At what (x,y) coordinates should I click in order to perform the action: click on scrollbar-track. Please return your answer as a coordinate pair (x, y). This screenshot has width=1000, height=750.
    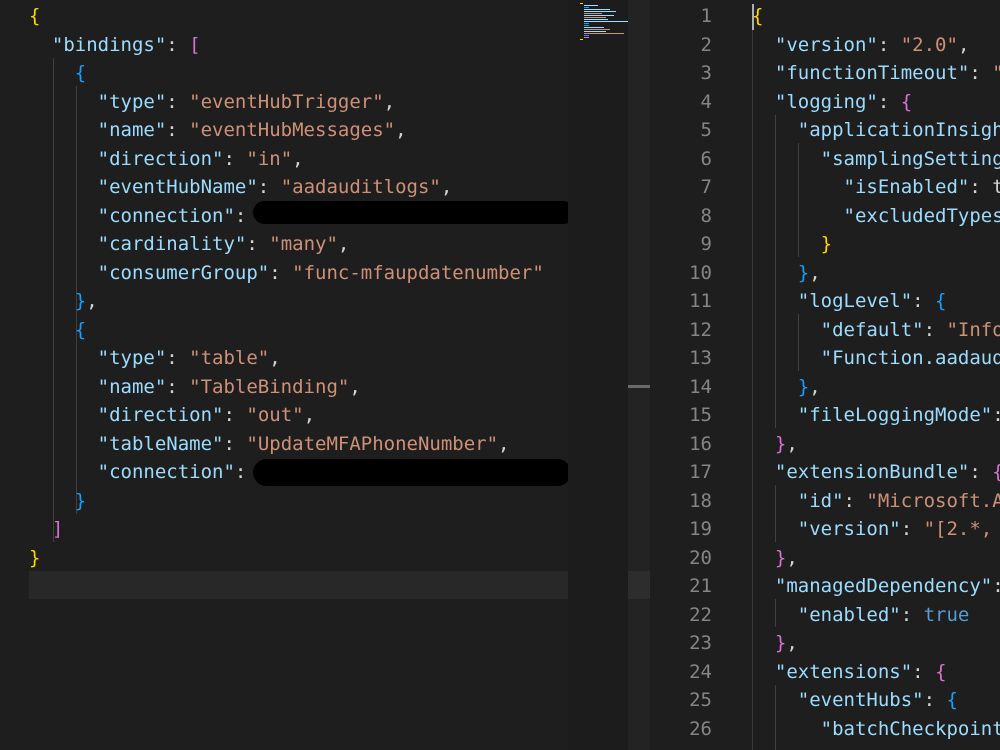
    Looking at the image, I should click on (639, 375).